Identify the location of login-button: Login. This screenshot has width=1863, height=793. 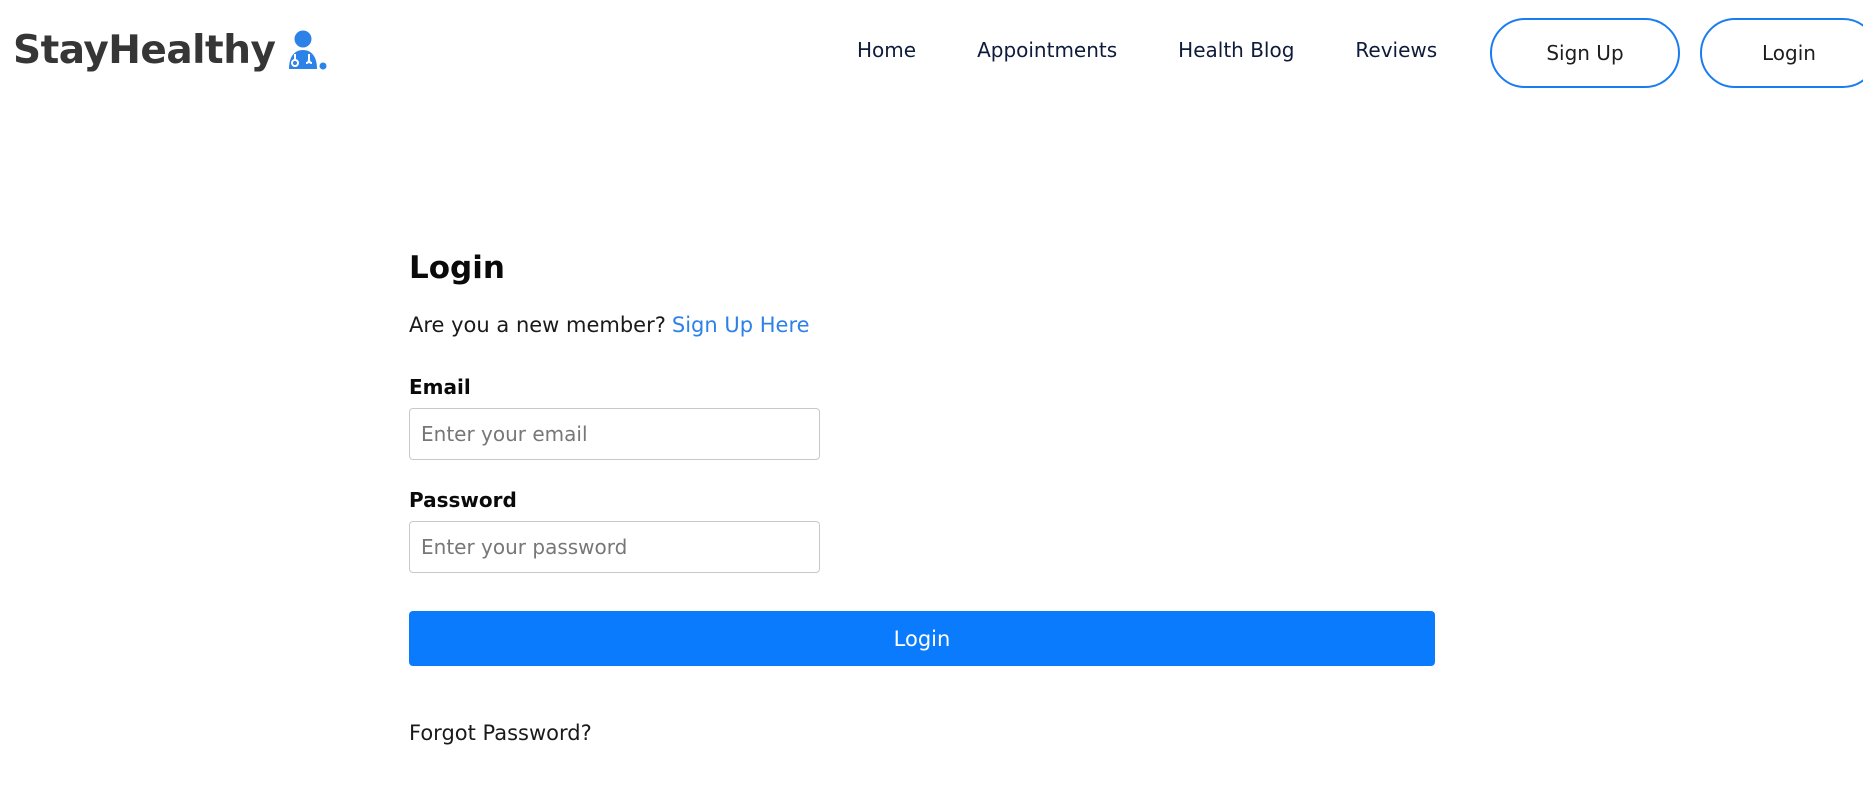
(1781, 53).